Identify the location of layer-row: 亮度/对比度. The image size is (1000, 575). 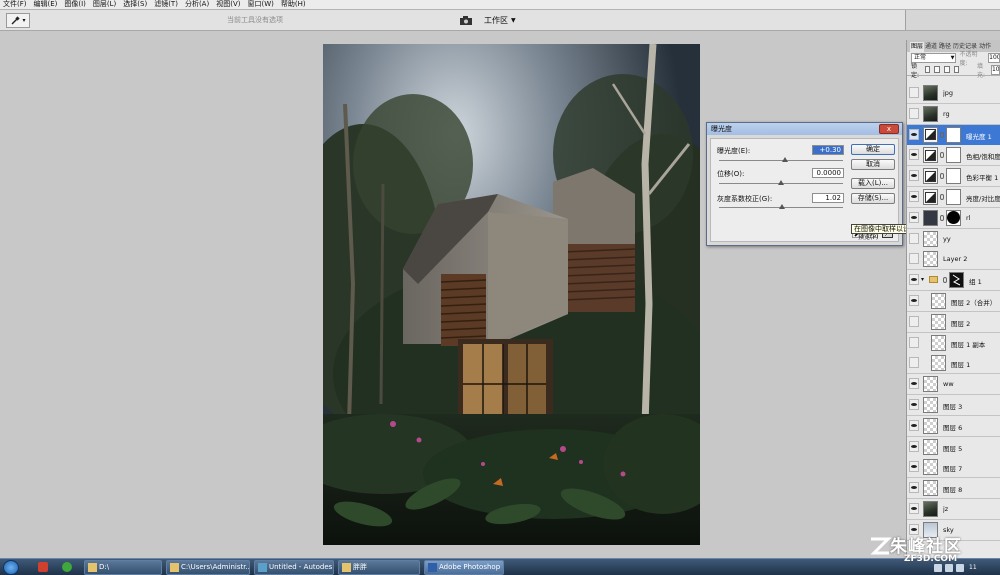
(953, 197).